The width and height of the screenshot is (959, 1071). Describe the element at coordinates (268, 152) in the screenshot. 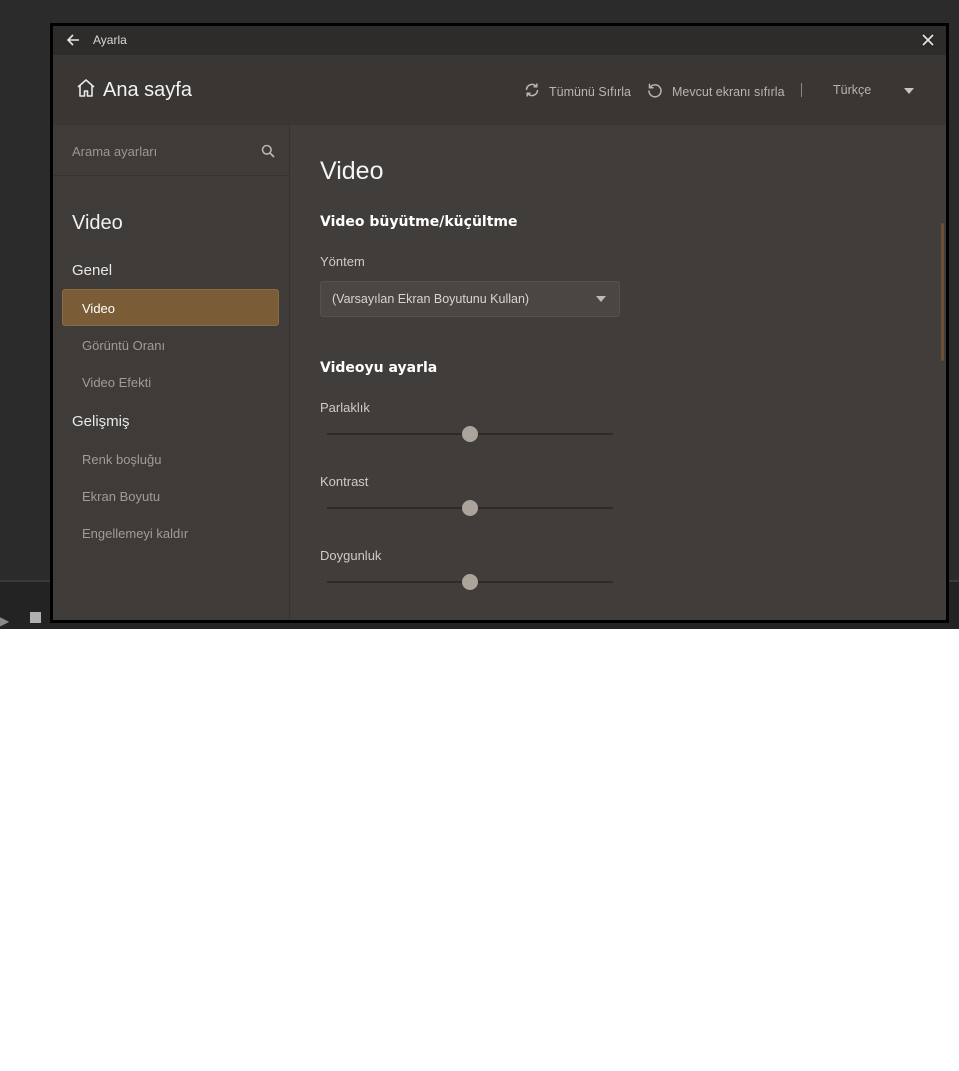

I see `search-icon` at that location.